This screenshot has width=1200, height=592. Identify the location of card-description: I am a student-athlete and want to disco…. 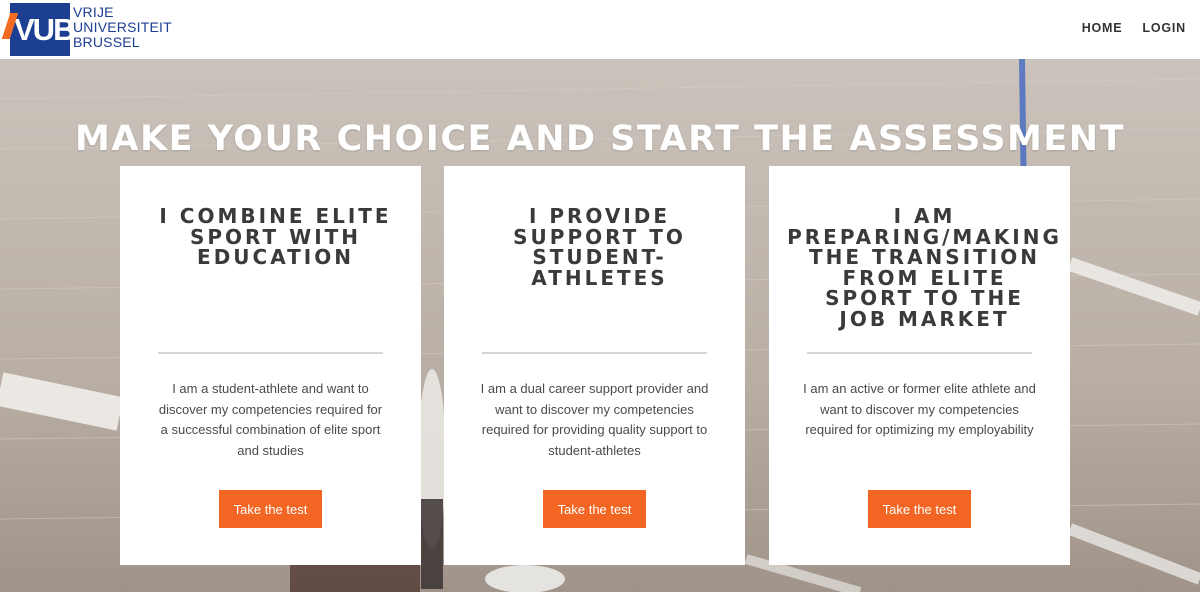
(270, 419).